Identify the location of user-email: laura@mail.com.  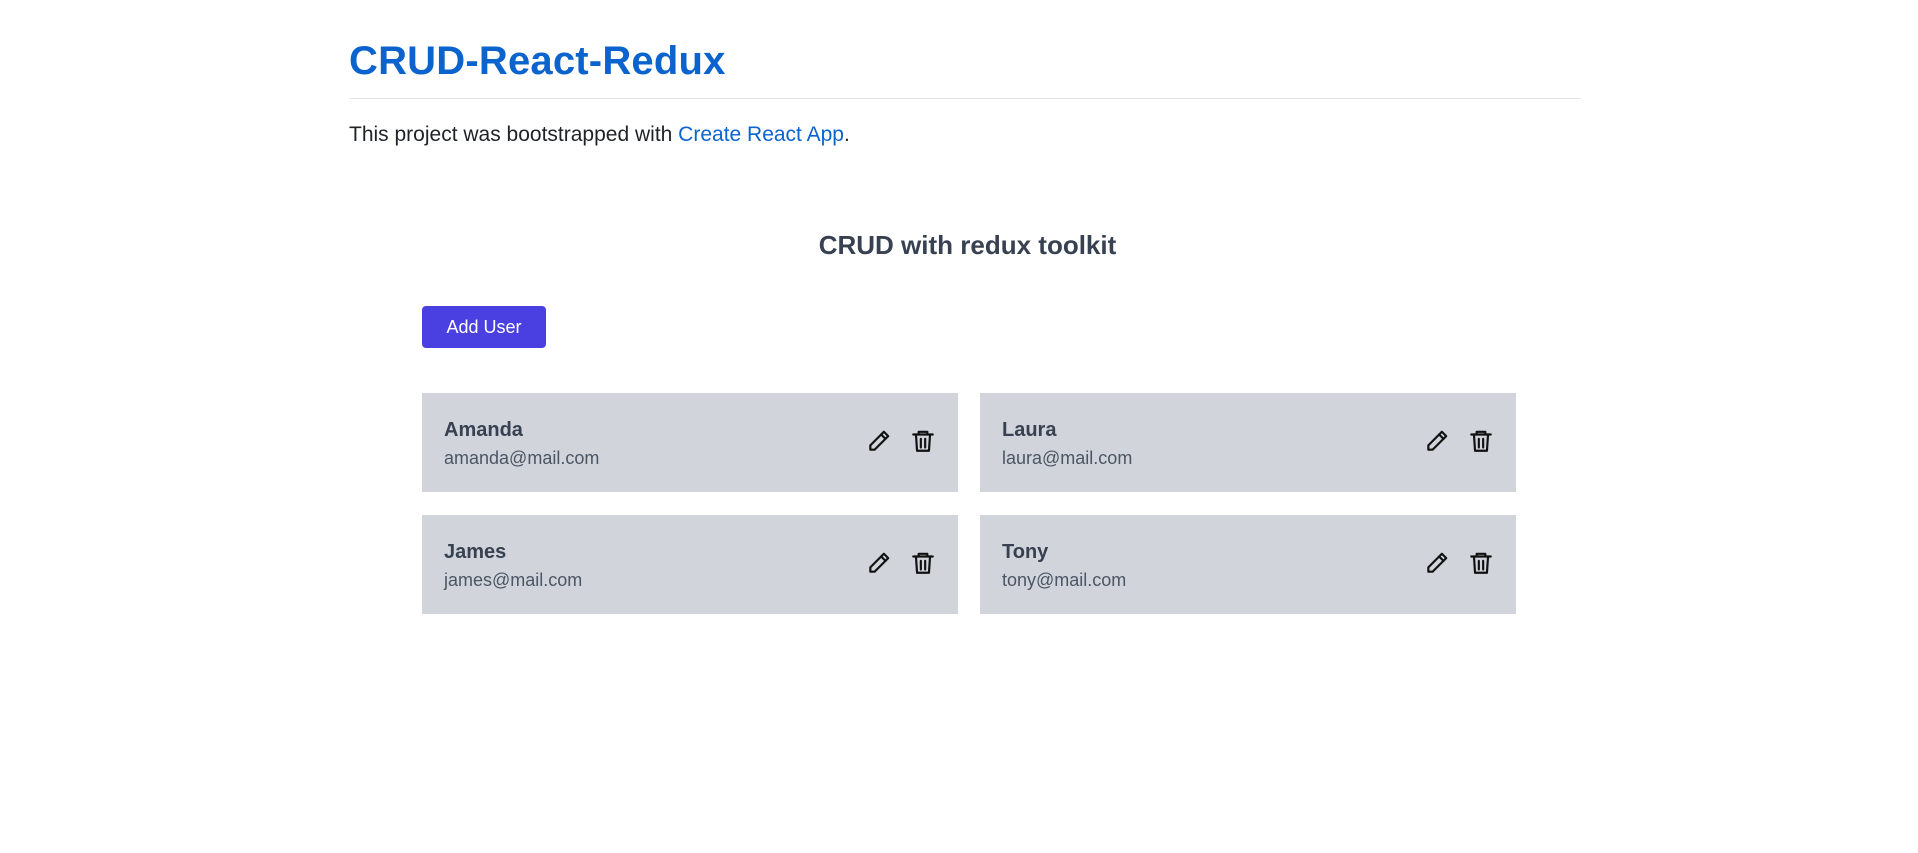
(1067, 458).